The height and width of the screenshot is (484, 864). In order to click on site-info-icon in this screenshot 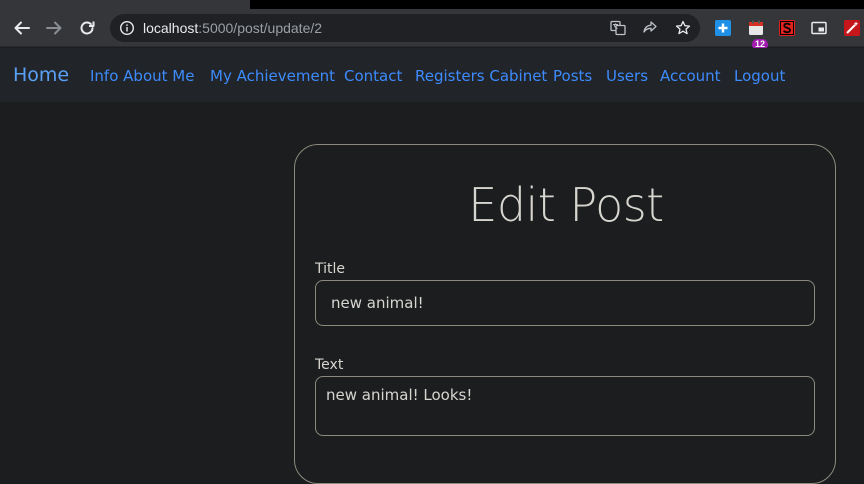, I will do `click(127, 30)`.